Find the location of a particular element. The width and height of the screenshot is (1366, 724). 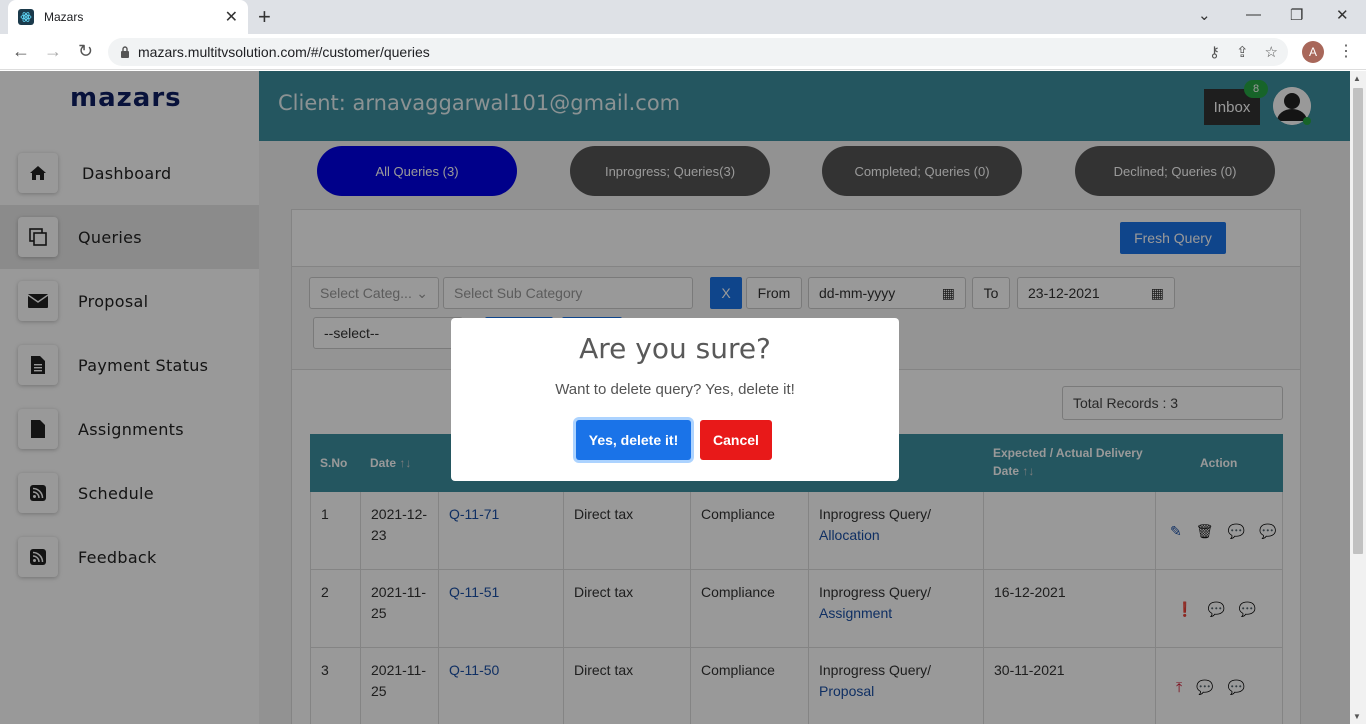

forward-icon: → is located at coordinates (53, 51).